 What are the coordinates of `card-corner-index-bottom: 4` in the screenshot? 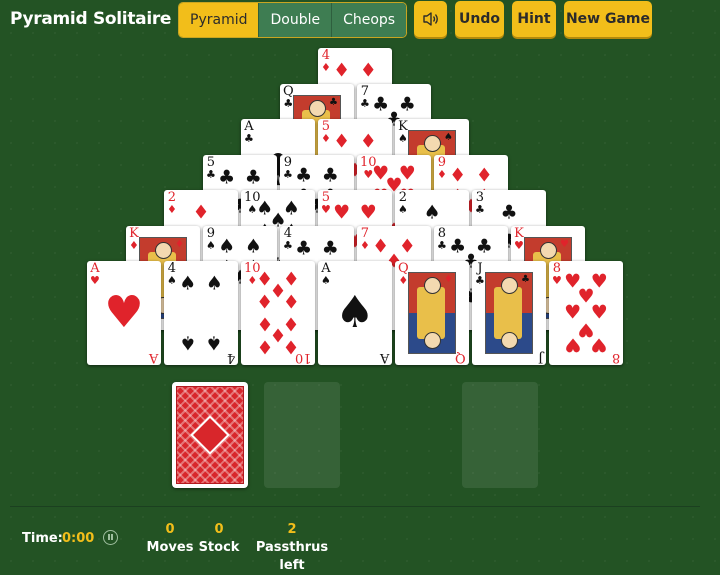 It's located at (230, 357).